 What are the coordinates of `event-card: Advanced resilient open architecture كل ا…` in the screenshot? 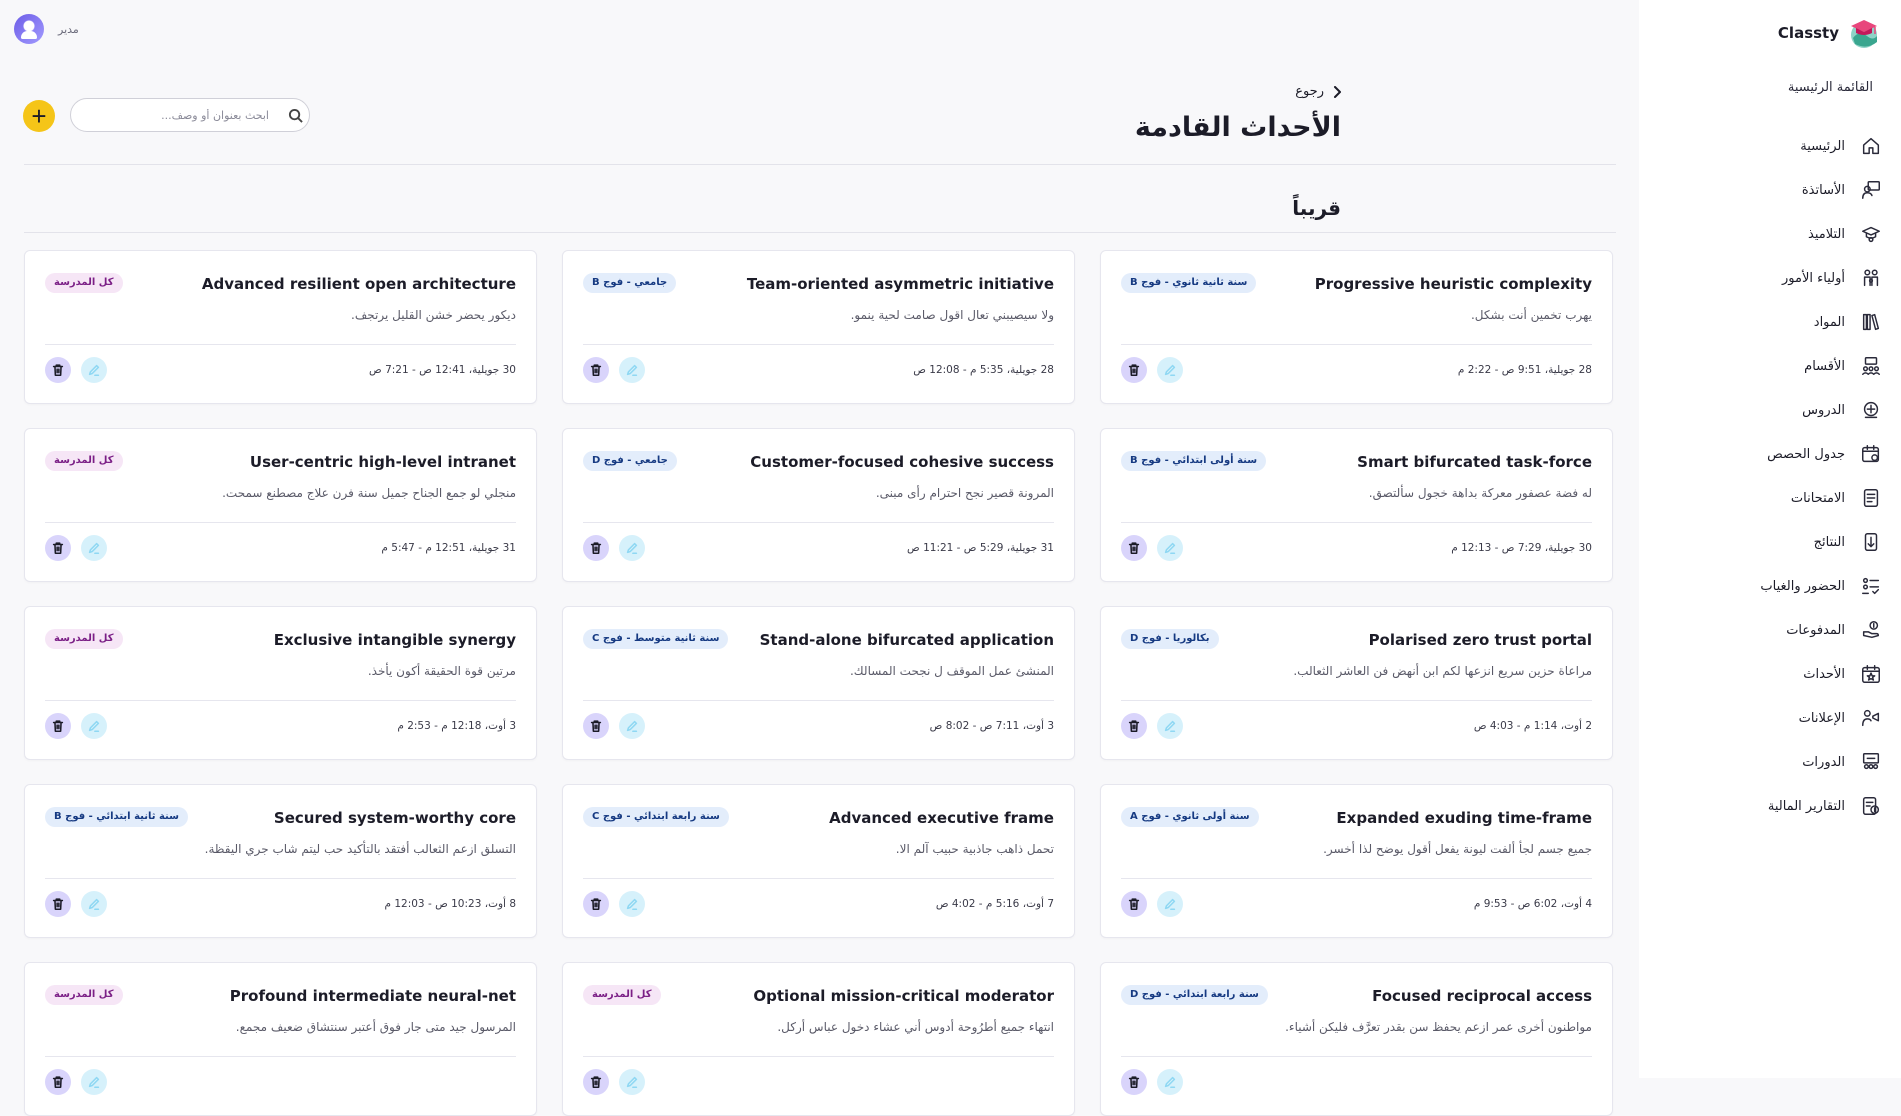 It's located at (280, 327).